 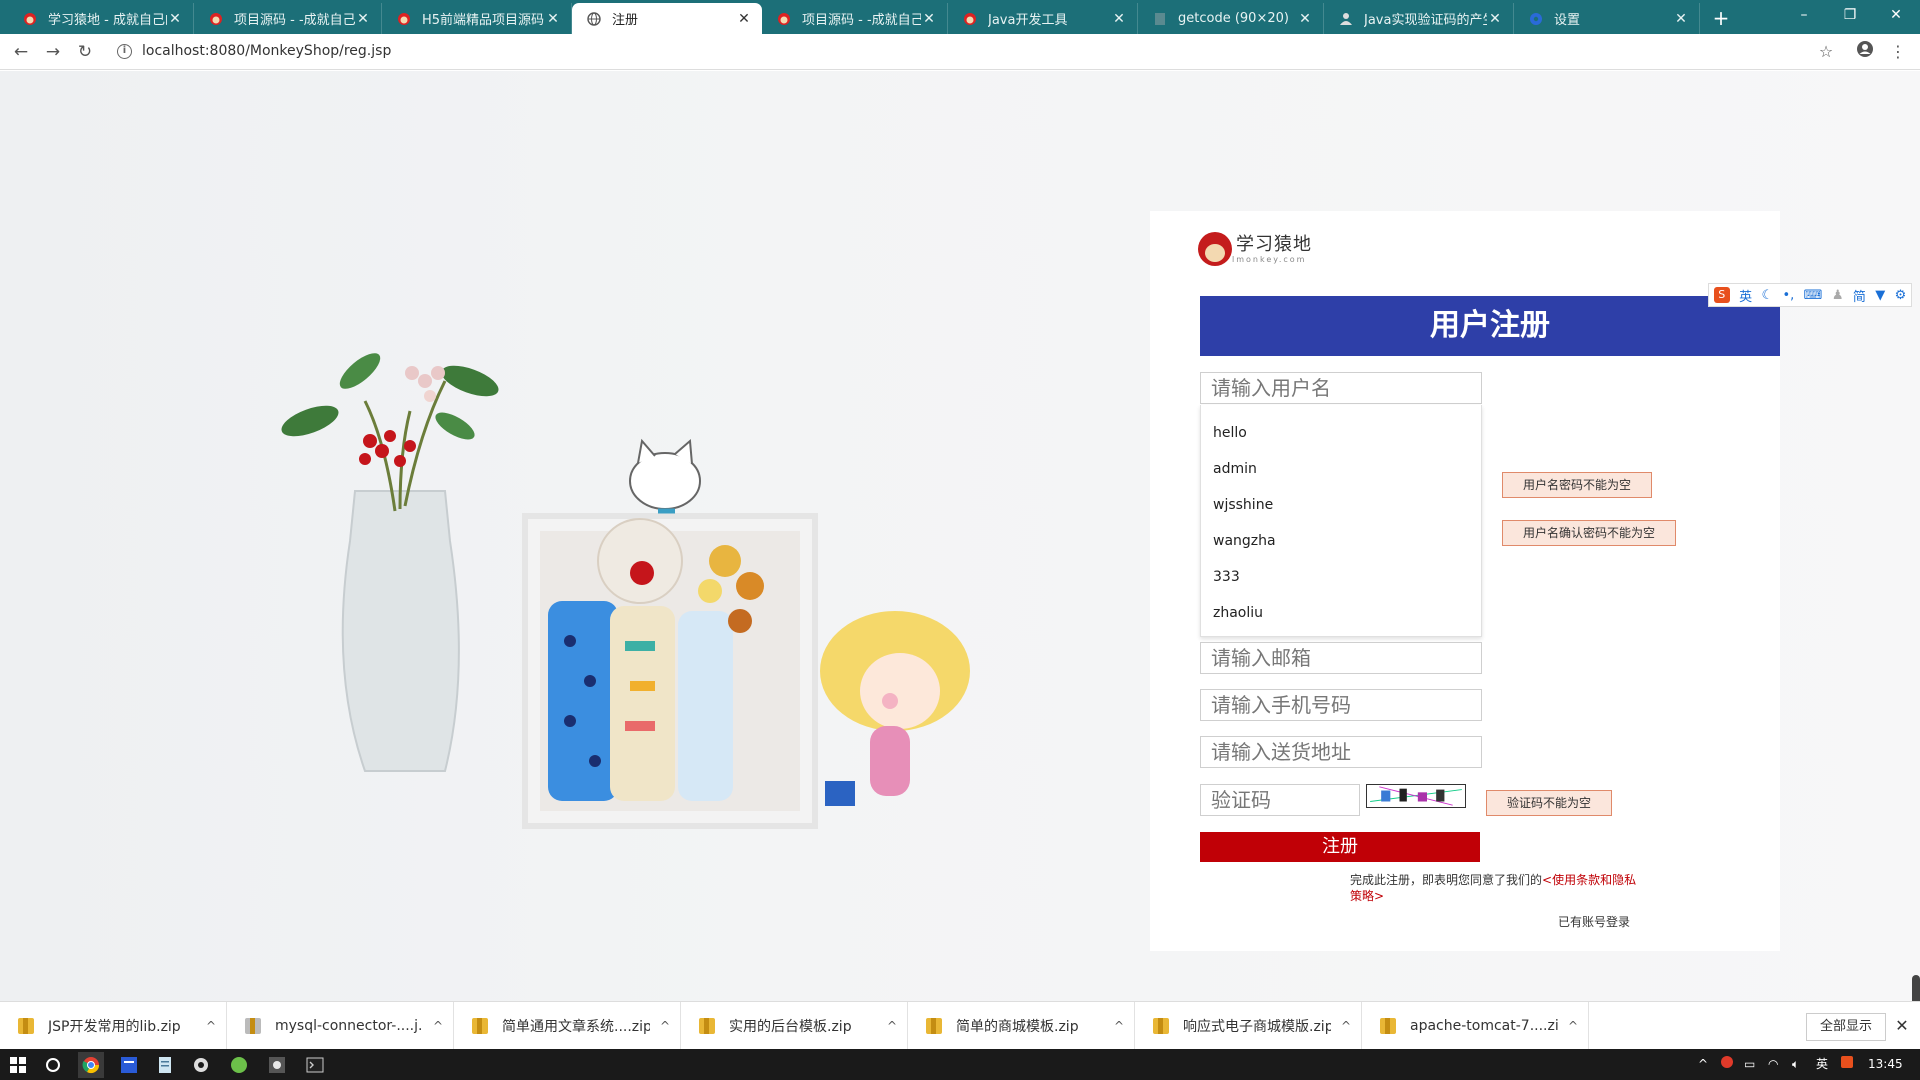 What do you see at coordinates (129, 1065) in the screenshot?
I see `editor-icon` at bounding box center [129, 1065].